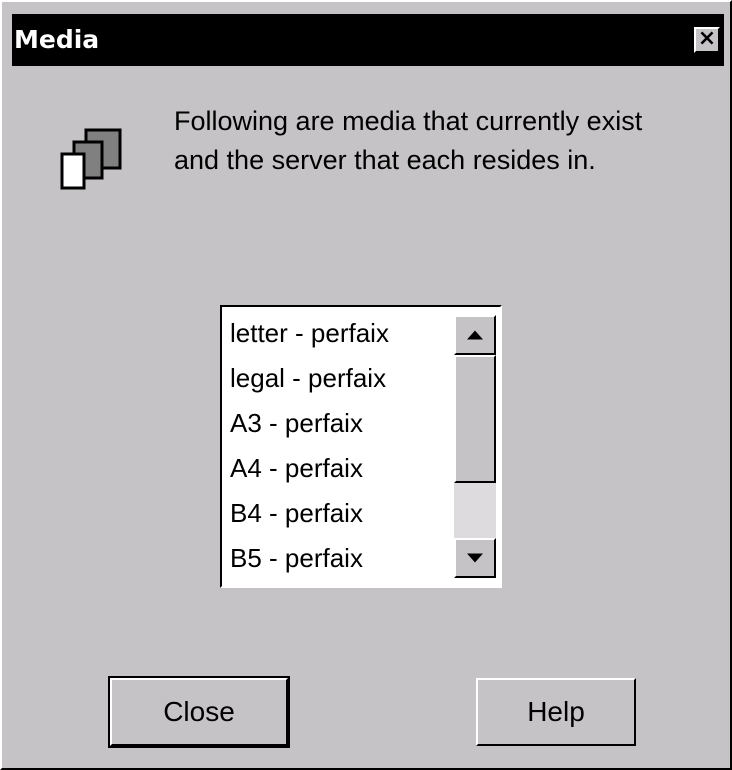 Image resolution: width=732 pixels, height=770 pixels. Describe the element at coordinates (343, 513) in the screenshot. I see `list-item: B4 - perfaix` at that location.